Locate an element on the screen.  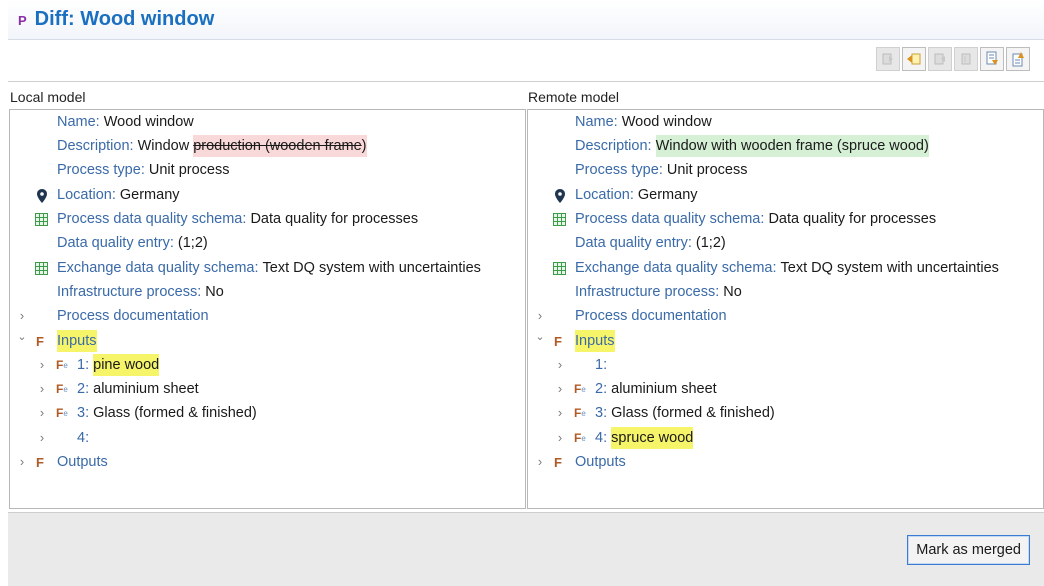
remote-infrastructure-row: Infrastructure process: No is located at coordinates (658, 292).